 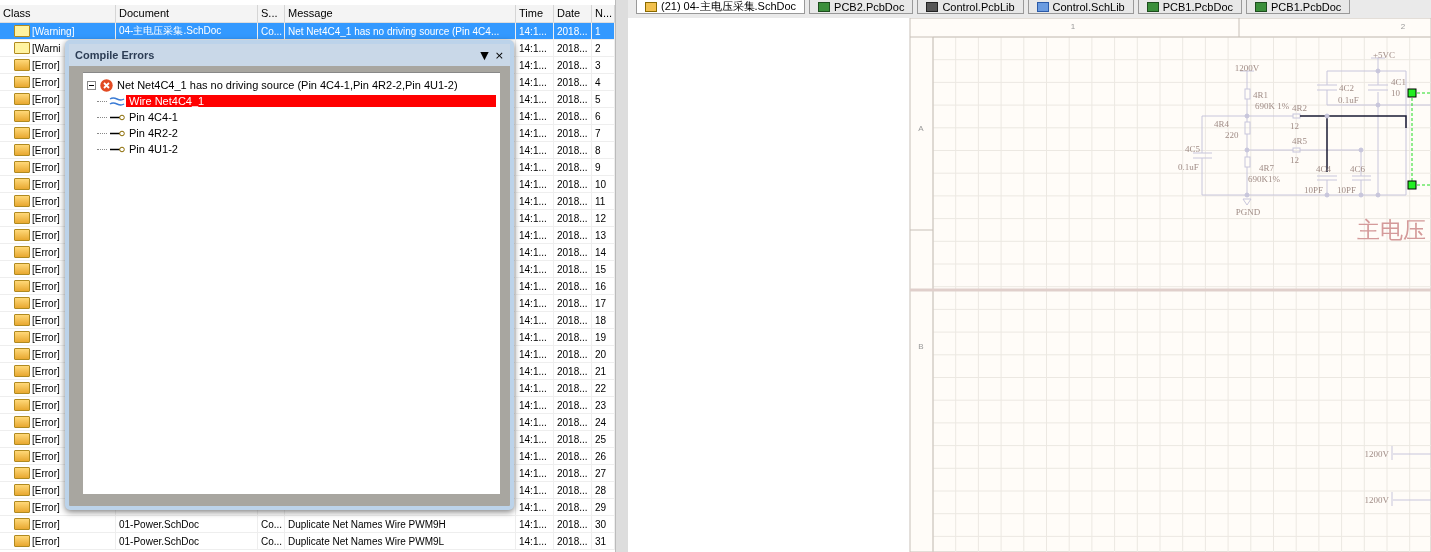 I want to click on message-row: [Error] 01-Power.SchDoc Co... Duplicate Net Names Wire PWM9L 14:1... 2018... 31, so click(x=307, y=541).